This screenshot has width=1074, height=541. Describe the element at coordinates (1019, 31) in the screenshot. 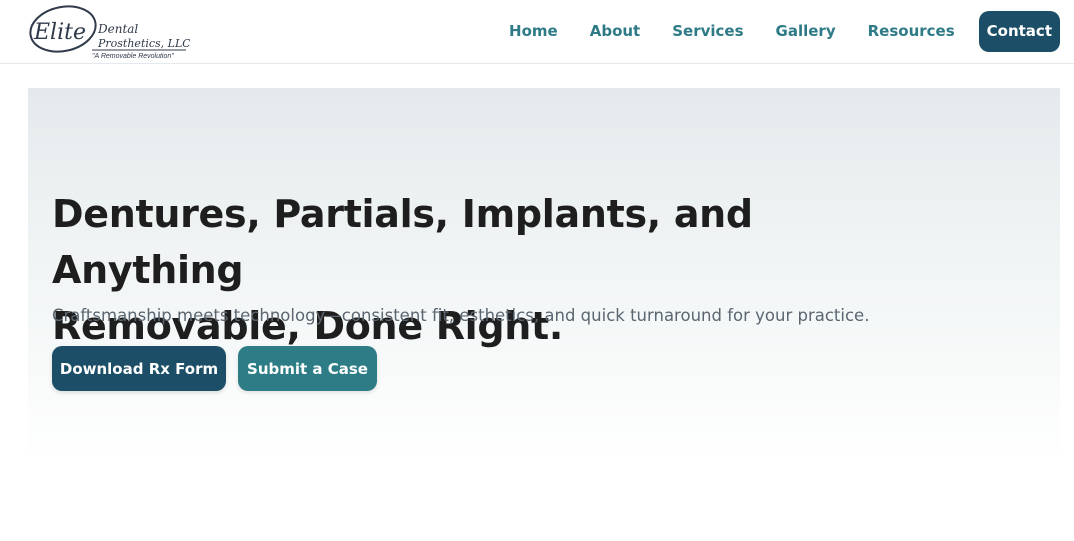

I see `contact-button: Contact` at that location.